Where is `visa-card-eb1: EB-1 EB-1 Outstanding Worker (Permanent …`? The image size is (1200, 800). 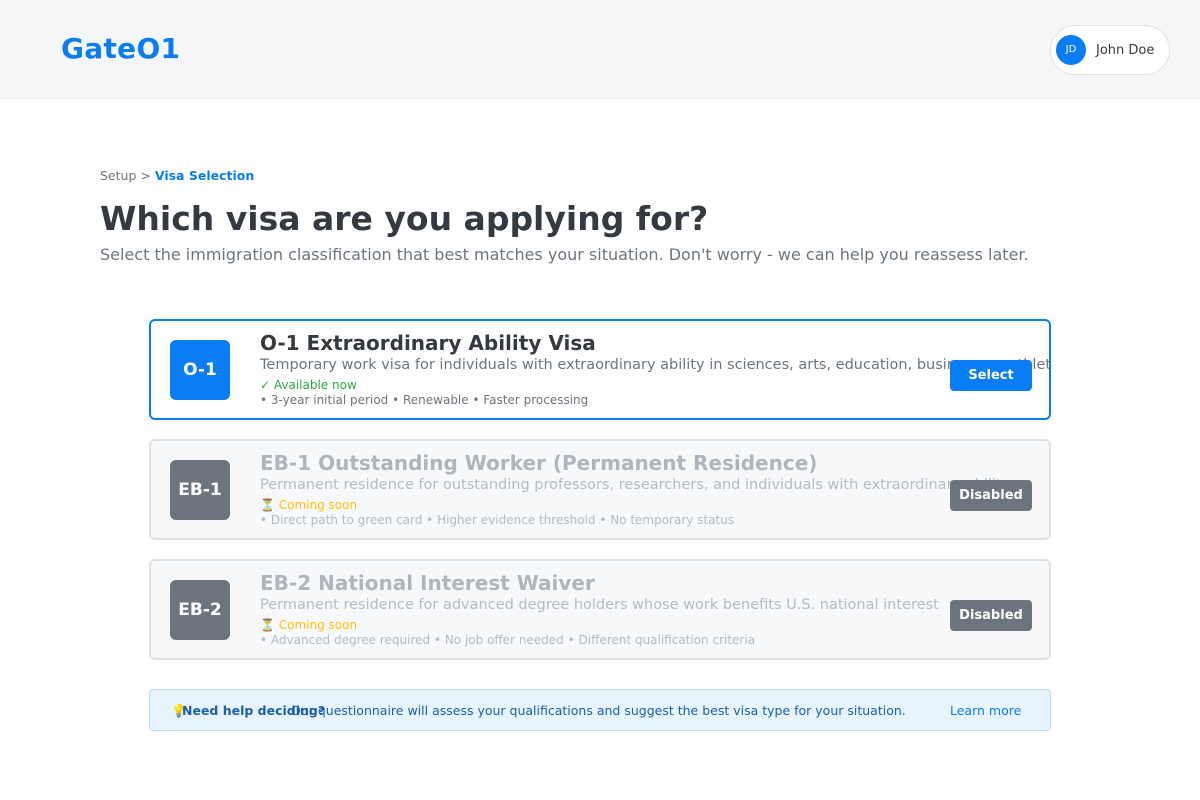 visa-card-eb1: EB-1 EB-1 Outstanding Worker (Permanent … is located at coordinates (600, 489).